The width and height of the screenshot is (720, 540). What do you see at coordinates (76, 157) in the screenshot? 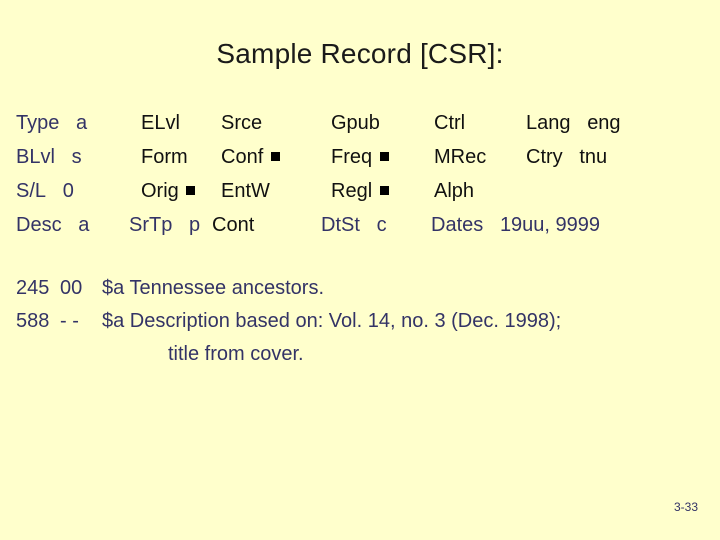
I see `field-value: s` at bounding box center [76, 157].